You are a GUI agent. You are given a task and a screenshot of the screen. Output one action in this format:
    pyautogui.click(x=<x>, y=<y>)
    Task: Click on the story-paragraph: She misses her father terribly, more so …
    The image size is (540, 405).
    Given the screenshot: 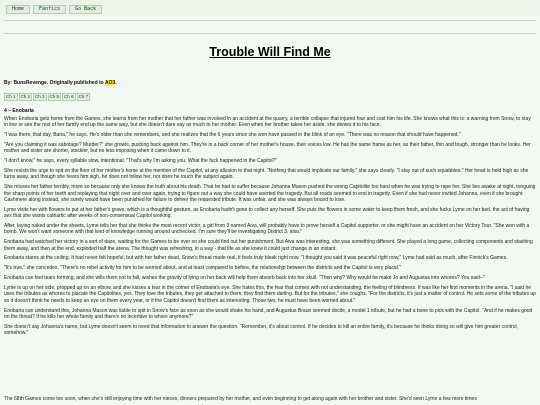 What is the action you would take?
    pyautogui.click(x=270, y=193)
    